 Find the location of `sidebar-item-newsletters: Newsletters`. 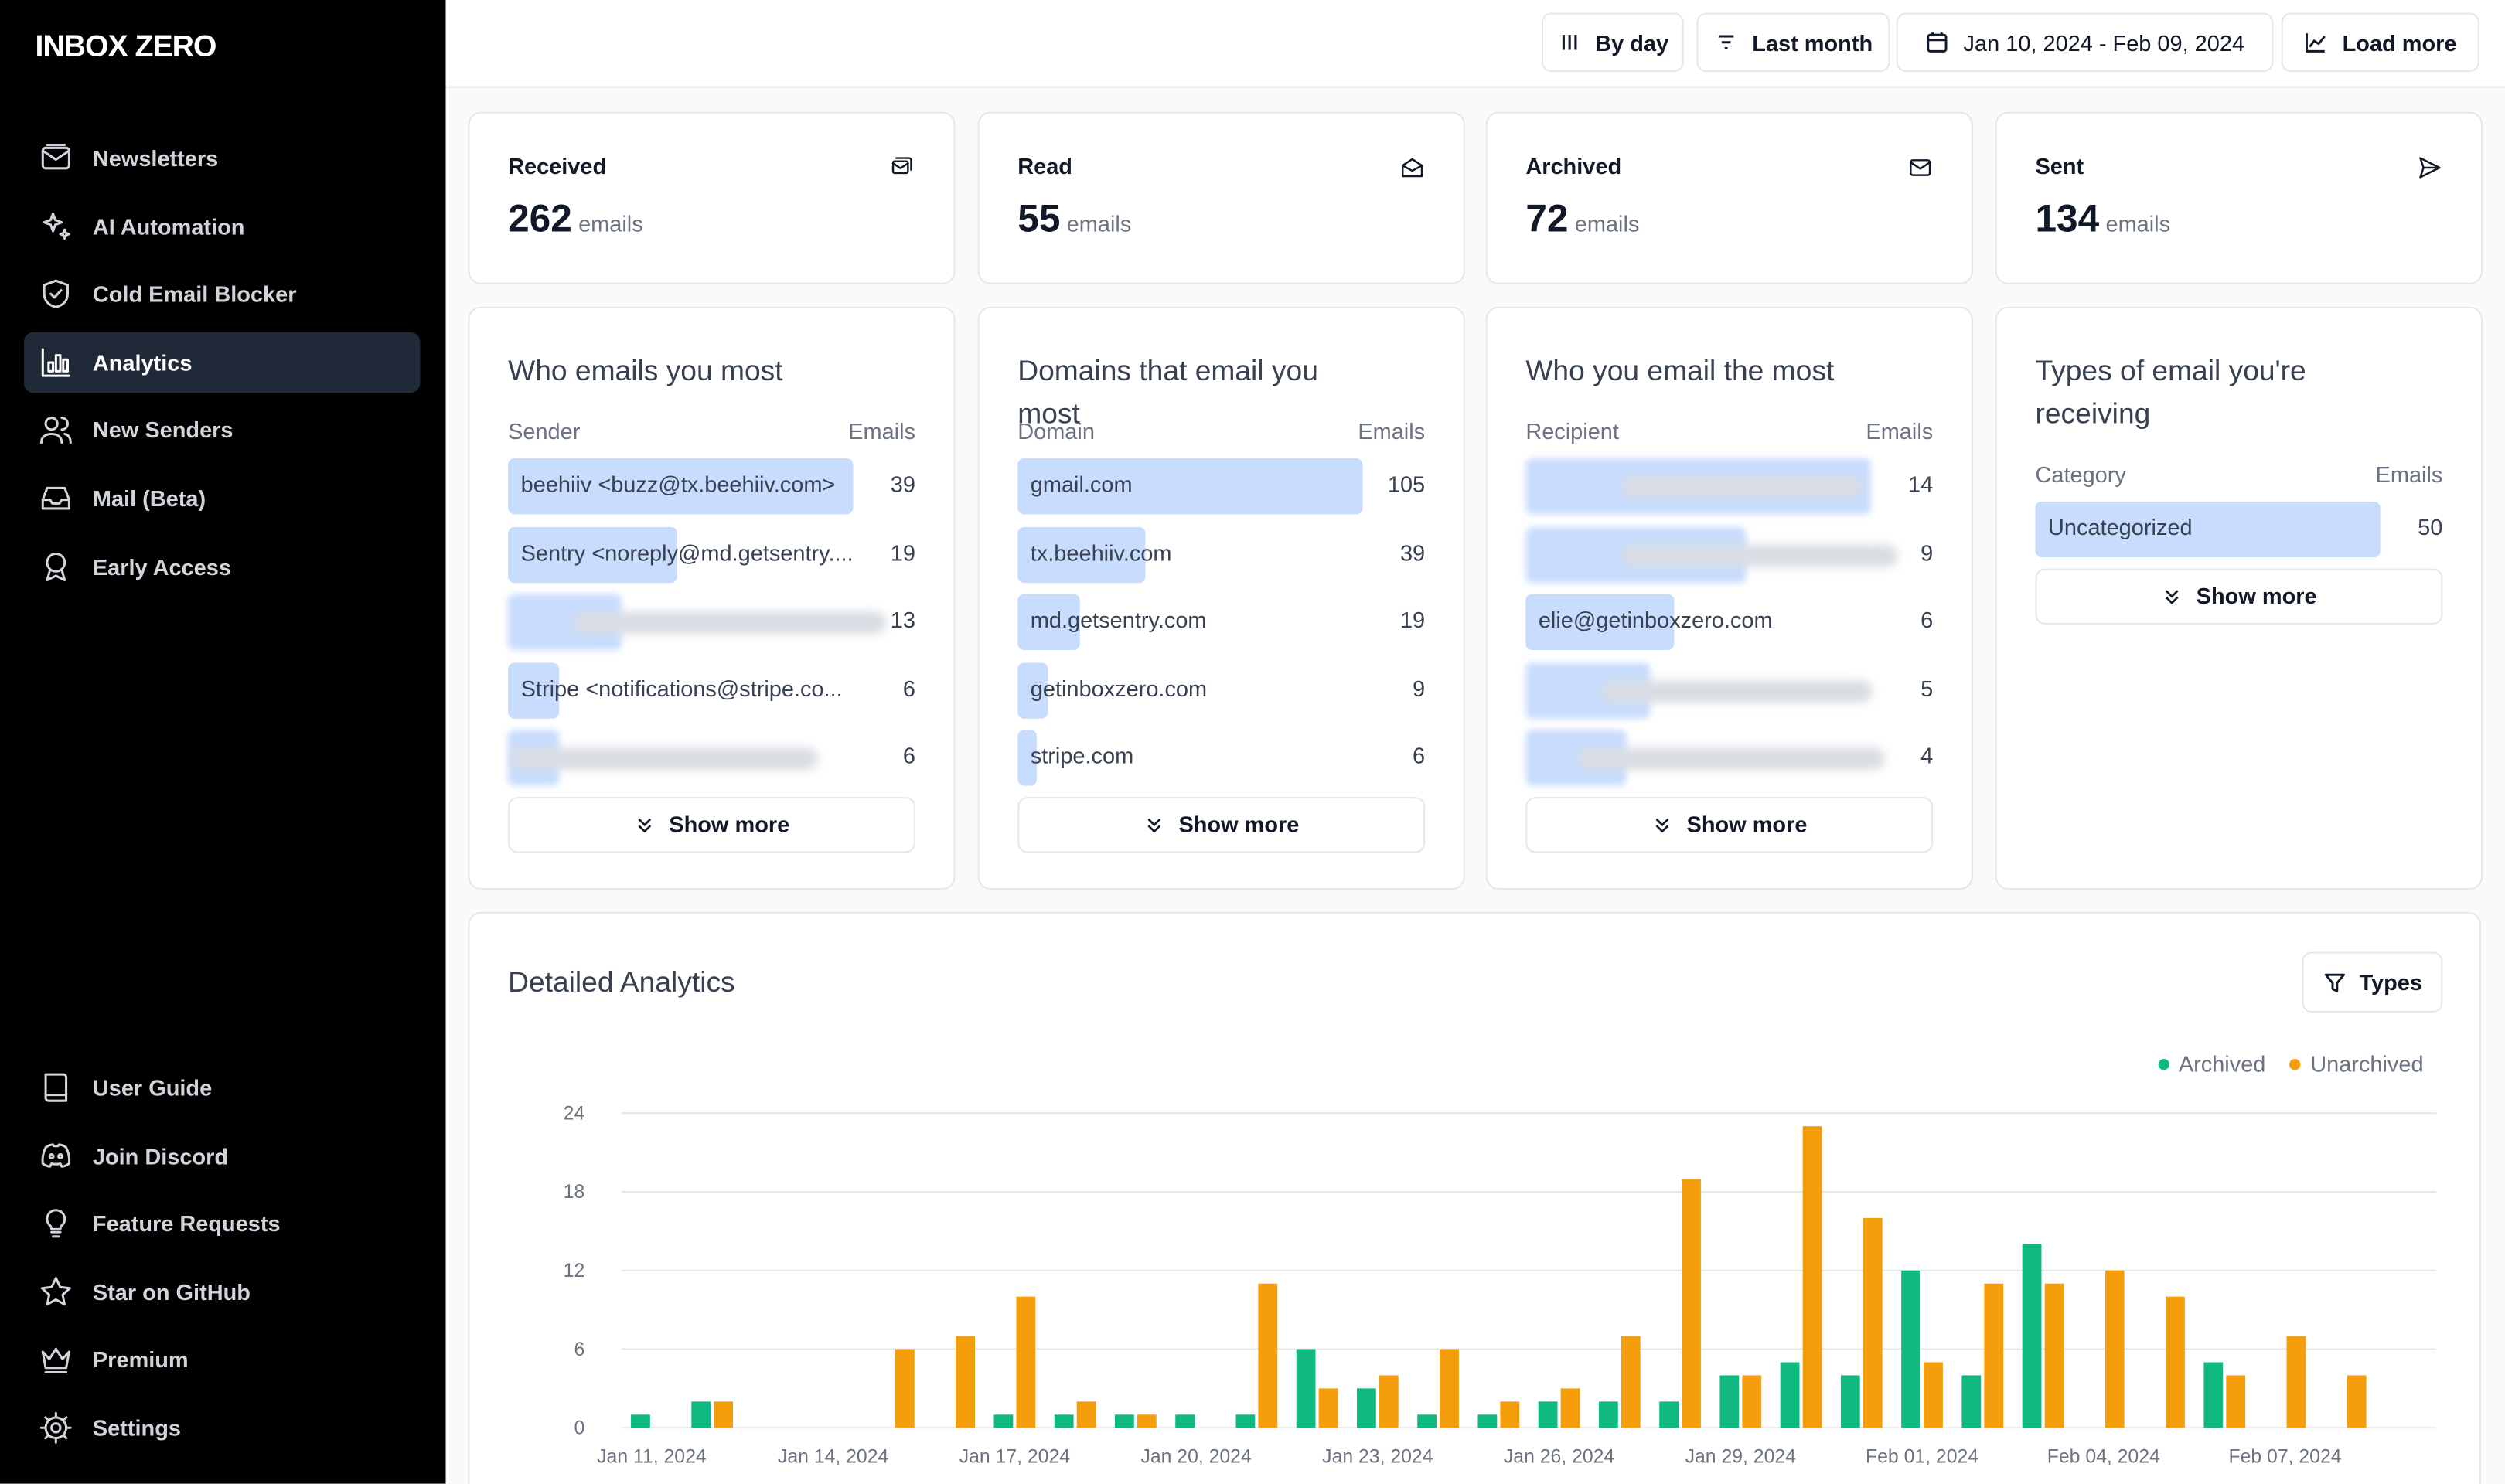

sidebar-item-newsletters: Newsletters is located at coordinates (222, 158).